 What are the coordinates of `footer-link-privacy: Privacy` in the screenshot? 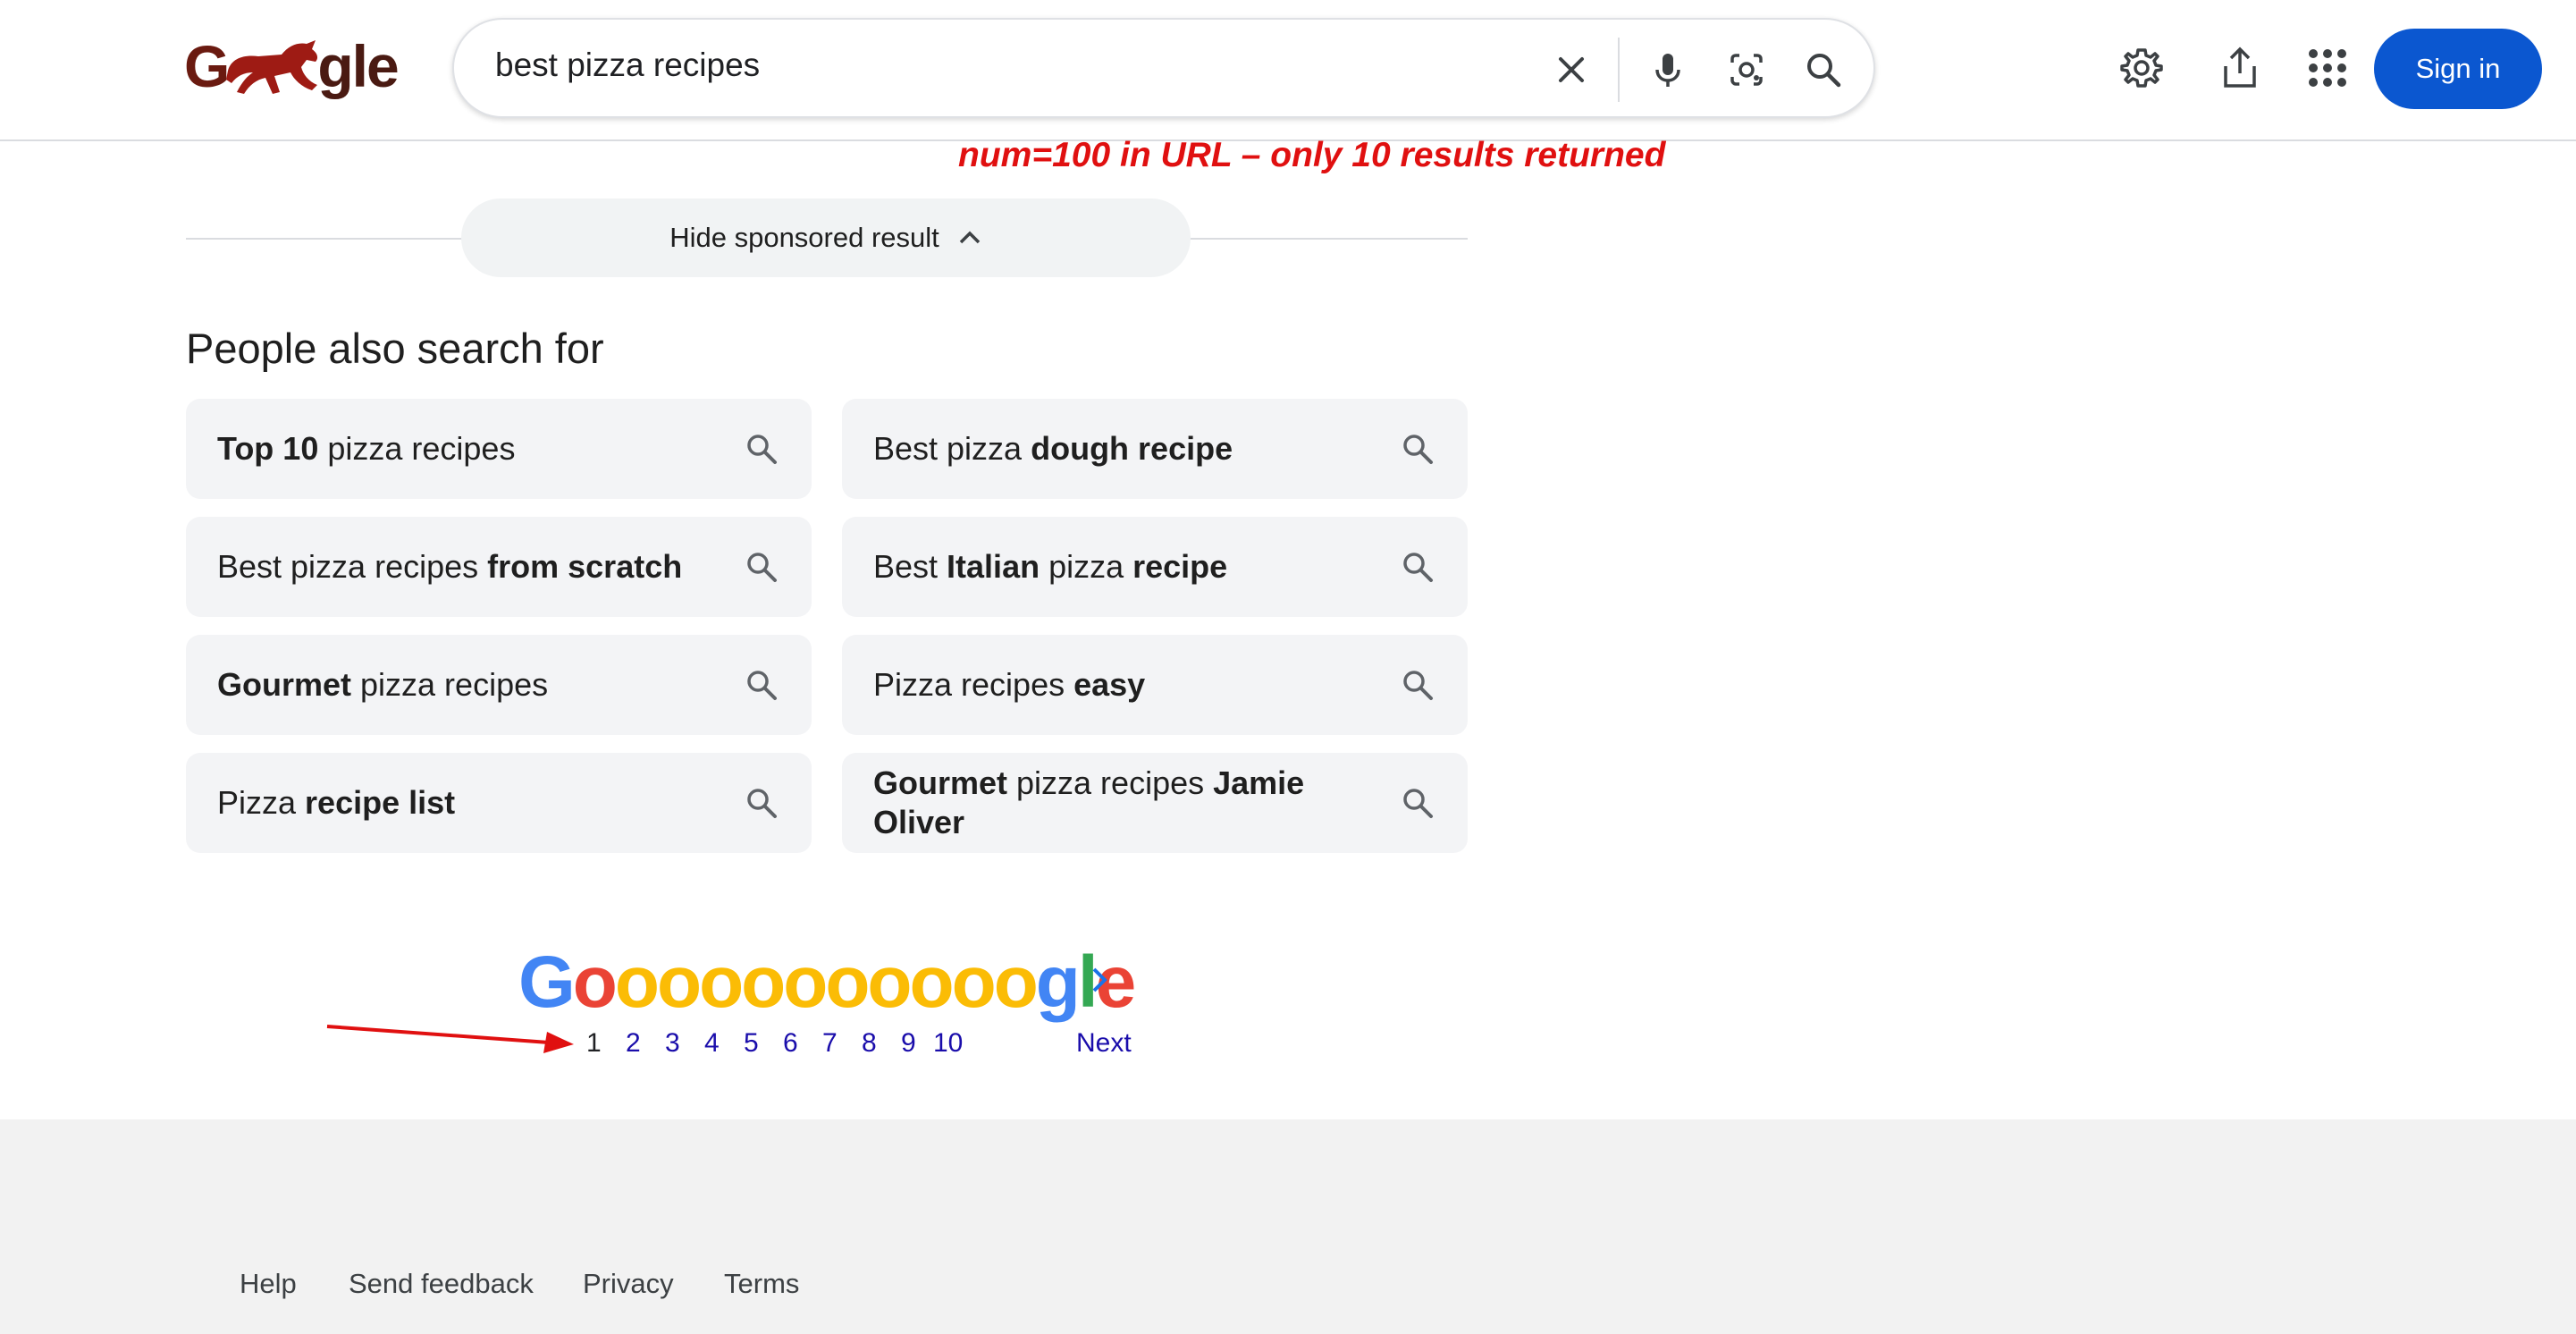 It's located at (629, 1284).